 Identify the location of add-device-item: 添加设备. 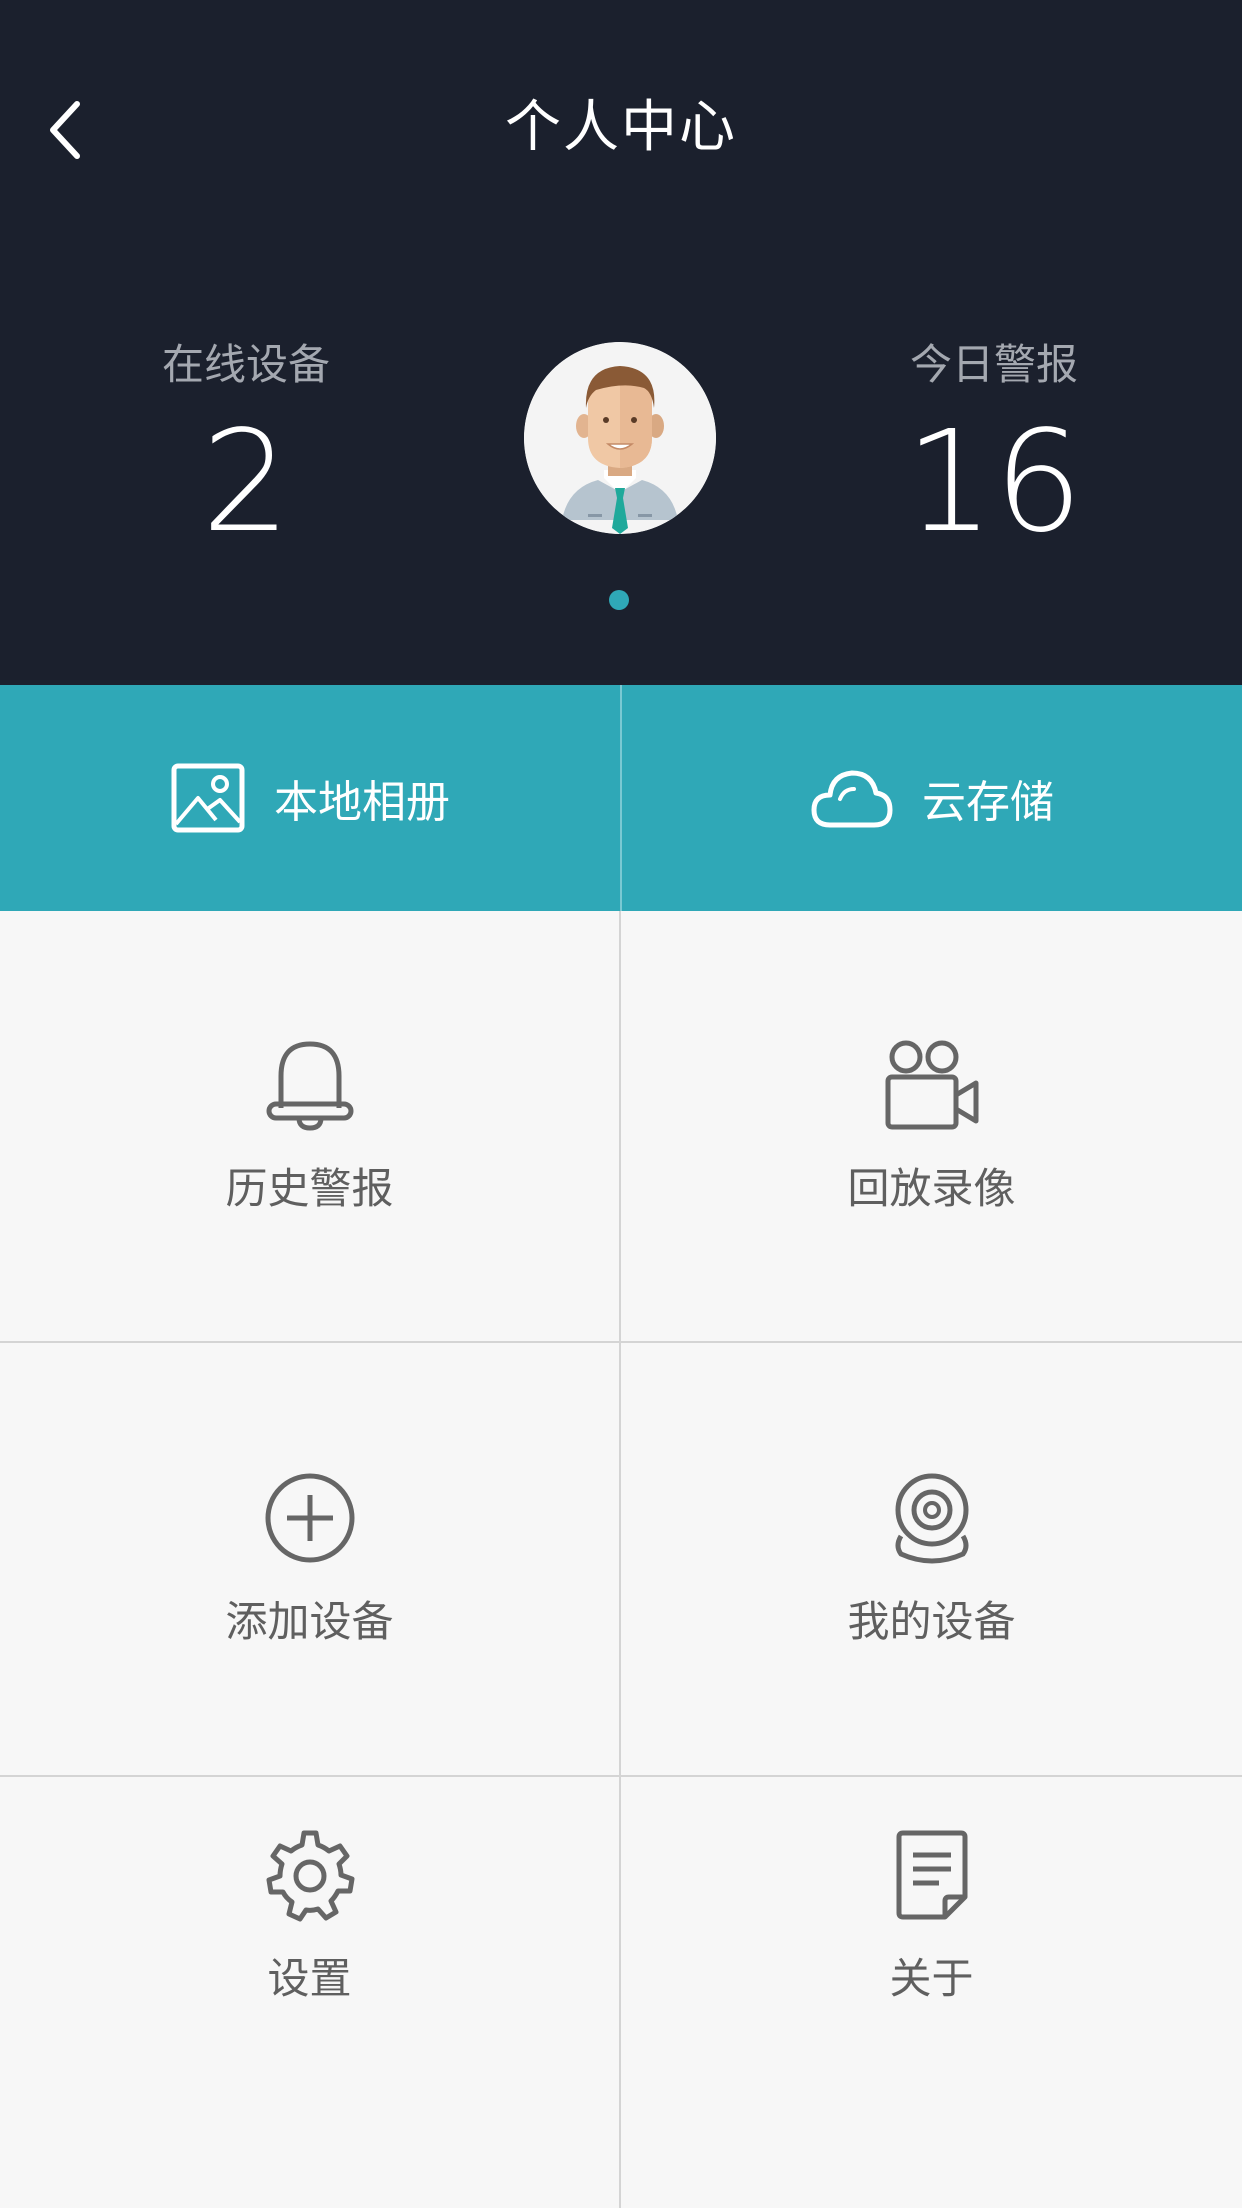
(309, 1559).